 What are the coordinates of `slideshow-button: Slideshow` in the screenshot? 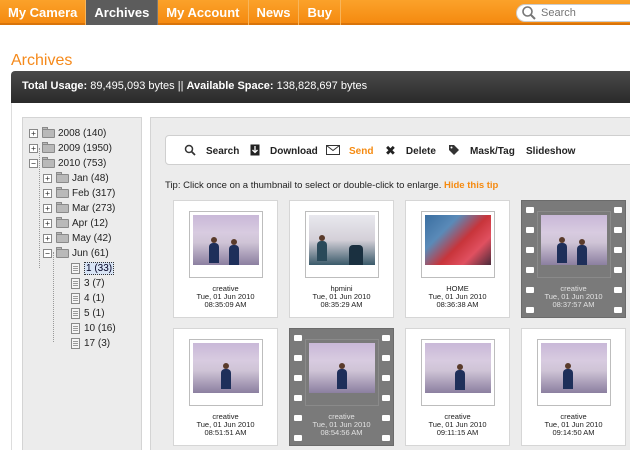 It's located at (550, 151).